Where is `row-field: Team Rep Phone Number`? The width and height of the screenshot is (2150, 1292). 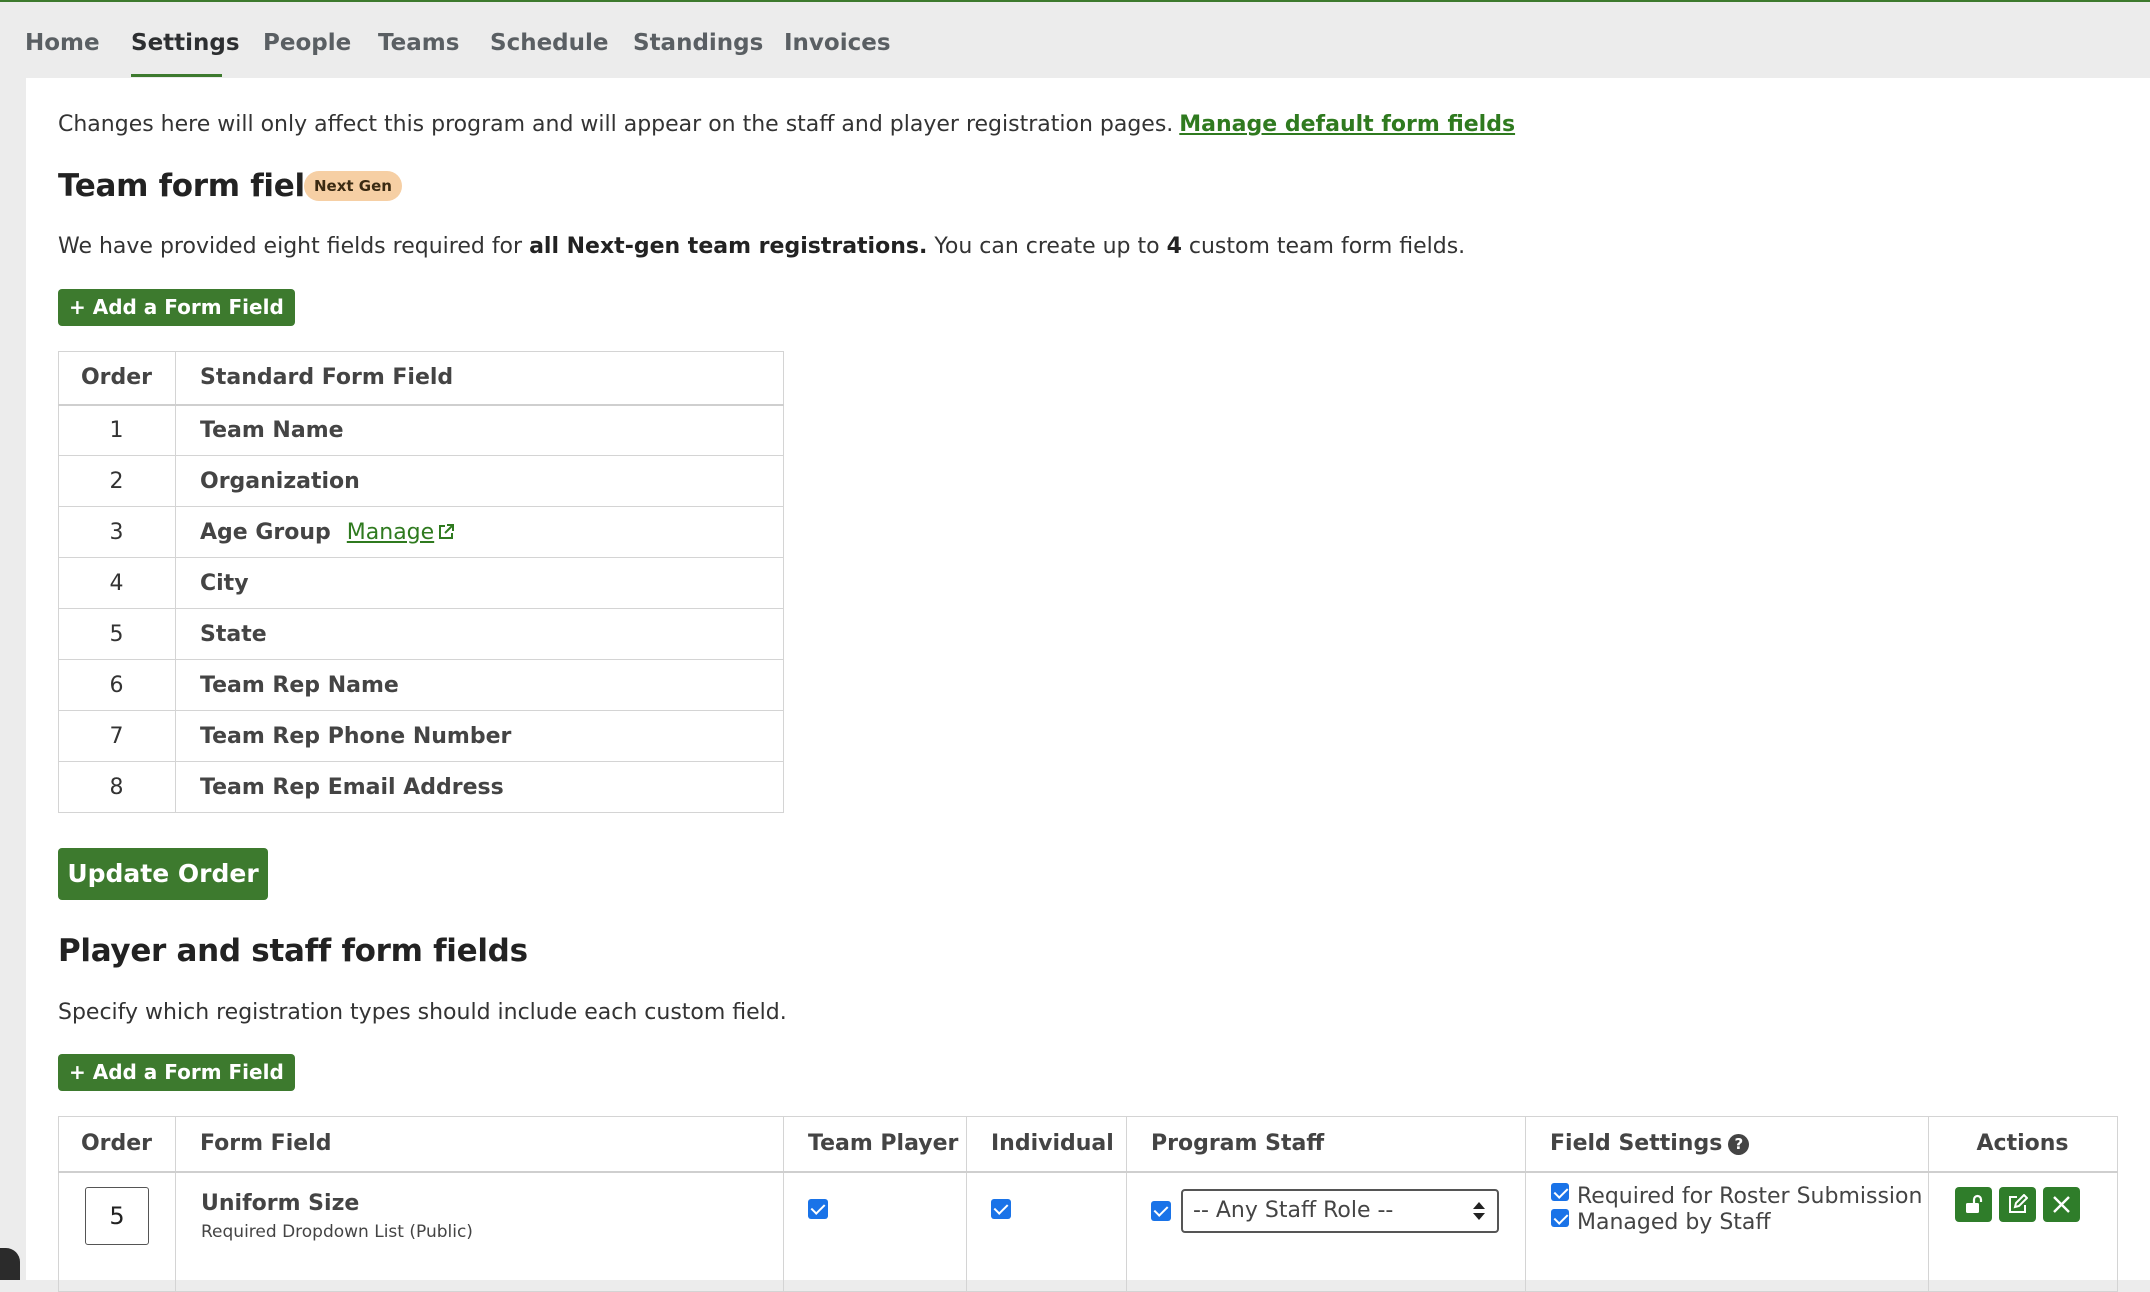 row-field: Team Rep Phone Number is located at coordinates (479, 736).